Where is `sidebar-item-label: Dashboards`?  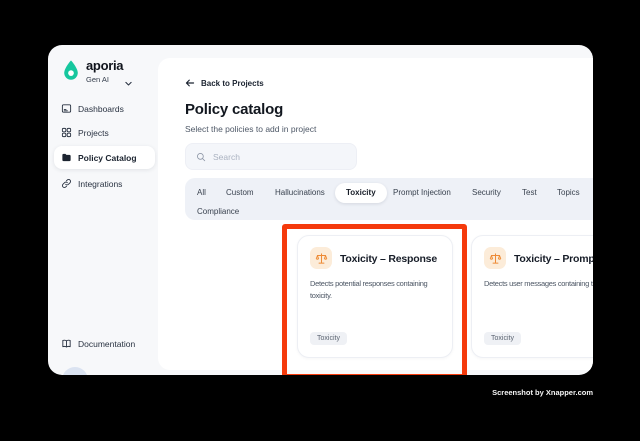 sidebar-item-label: Dashboards is located at coordinates (101, 108).